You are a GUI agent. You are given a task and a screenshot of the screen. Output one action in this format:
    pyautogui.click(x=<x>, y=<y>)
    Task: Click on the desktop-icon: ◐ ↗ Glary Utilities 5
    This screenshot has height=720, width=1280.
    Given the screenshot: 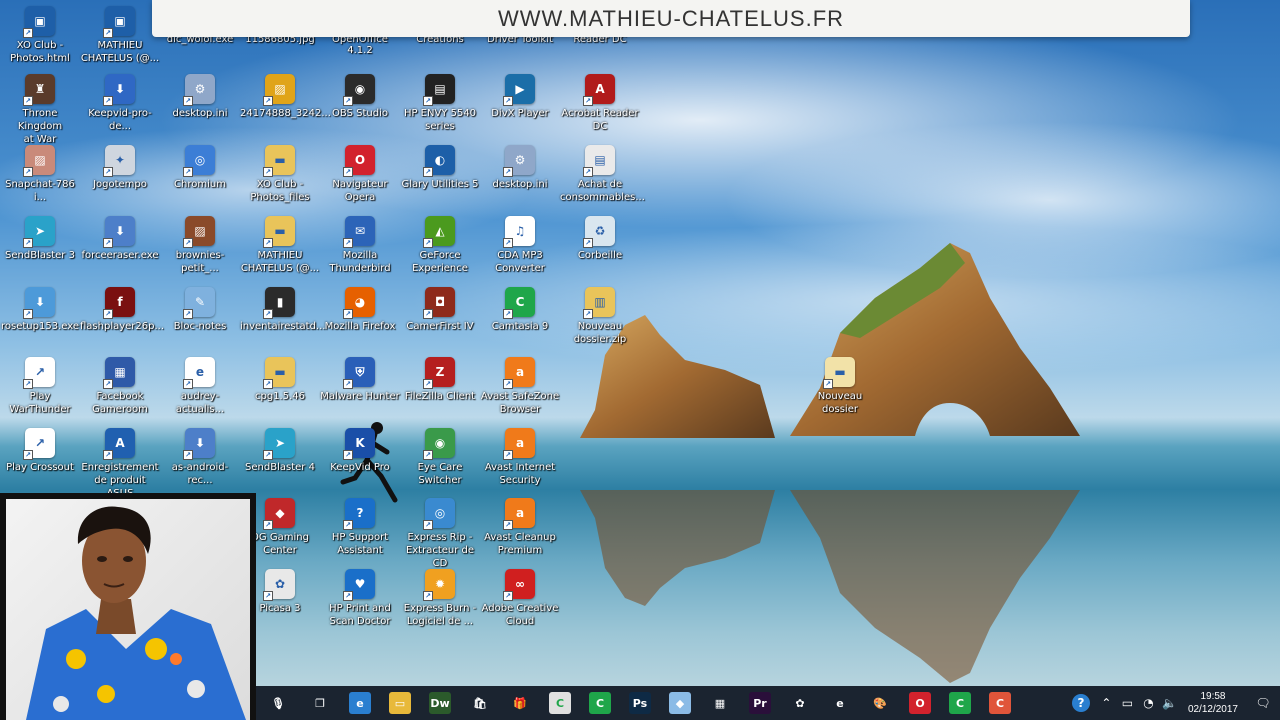 What is the action you would take?
    pyautogui.click(x=440, y=168)
    